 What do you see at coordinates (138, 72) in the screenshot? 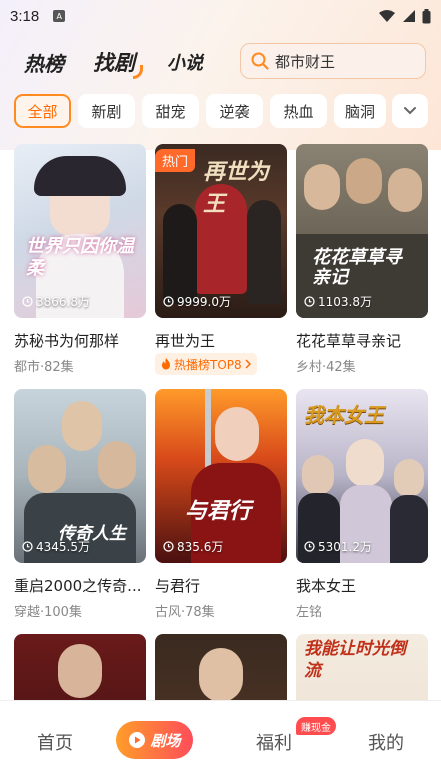
I see `active-tab-indicator` at bounding box center [138, 72].